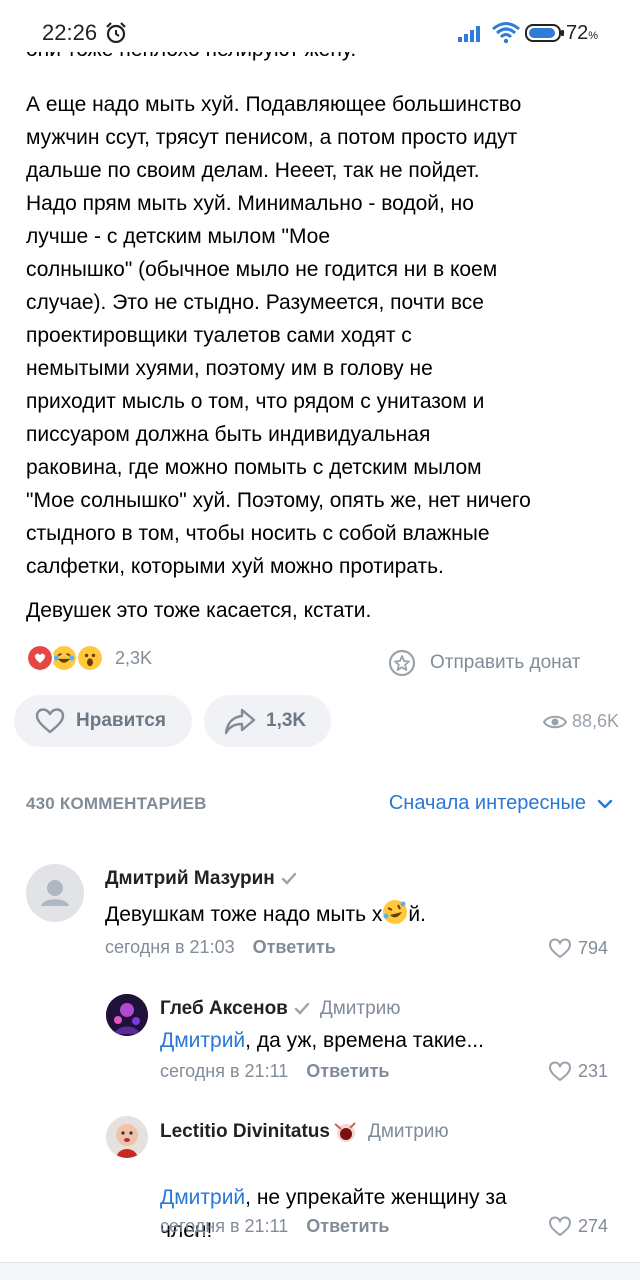 Image resolution: width=640 pixels, height=1280 pixels. What do you see at coordinates (40, 658) in the screenshot?
I see `heart-reaction-icon` at bounding box center [40, 658].